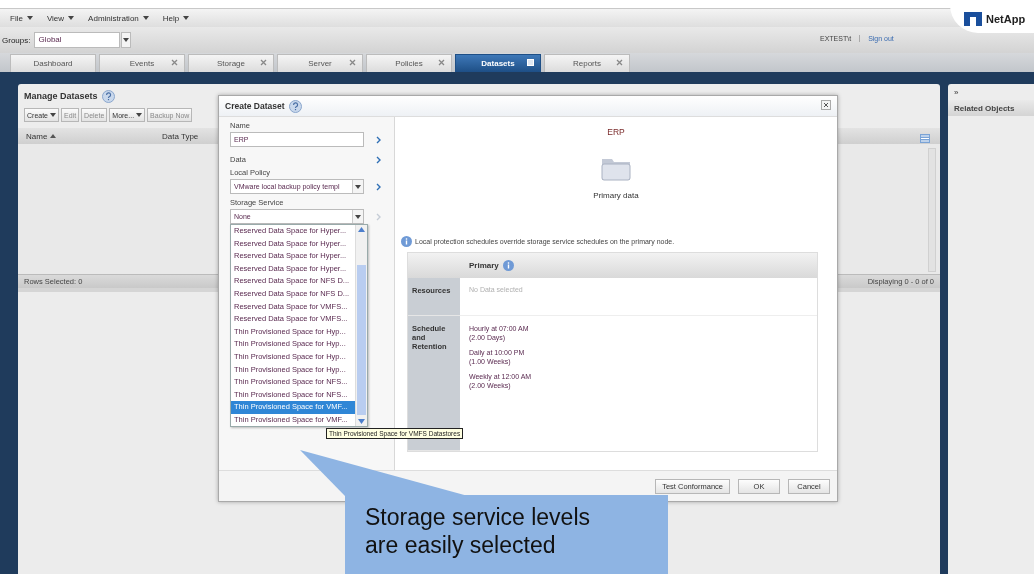 The height and width of the screenshot is (574, 1034). I want to click on node-caption: Primary data, so click(616, 195).